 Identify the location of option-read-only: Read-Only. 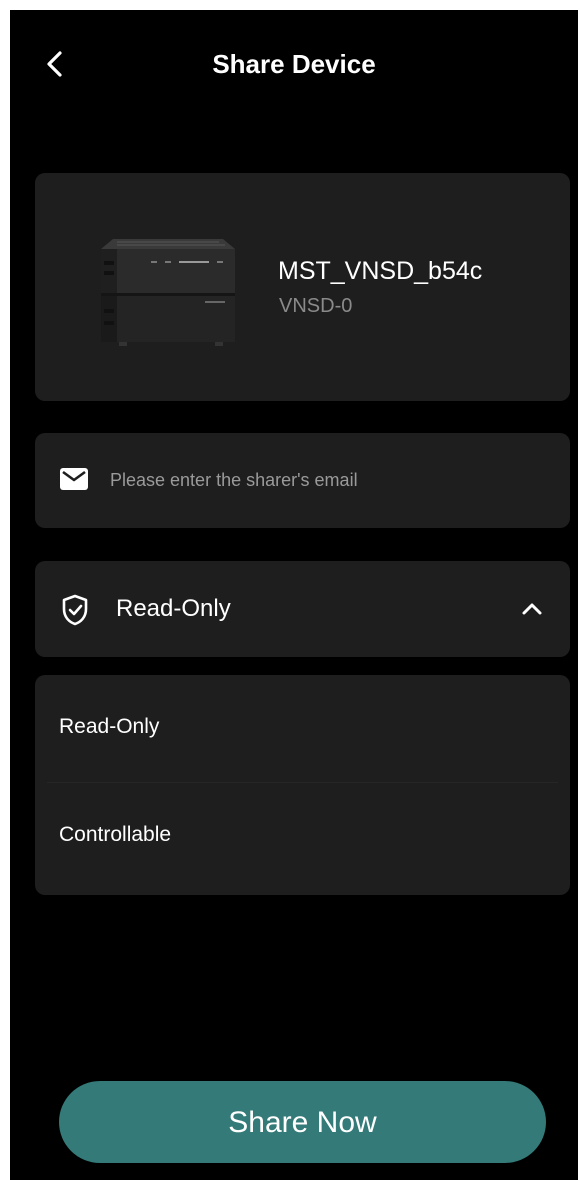
(302, 729).